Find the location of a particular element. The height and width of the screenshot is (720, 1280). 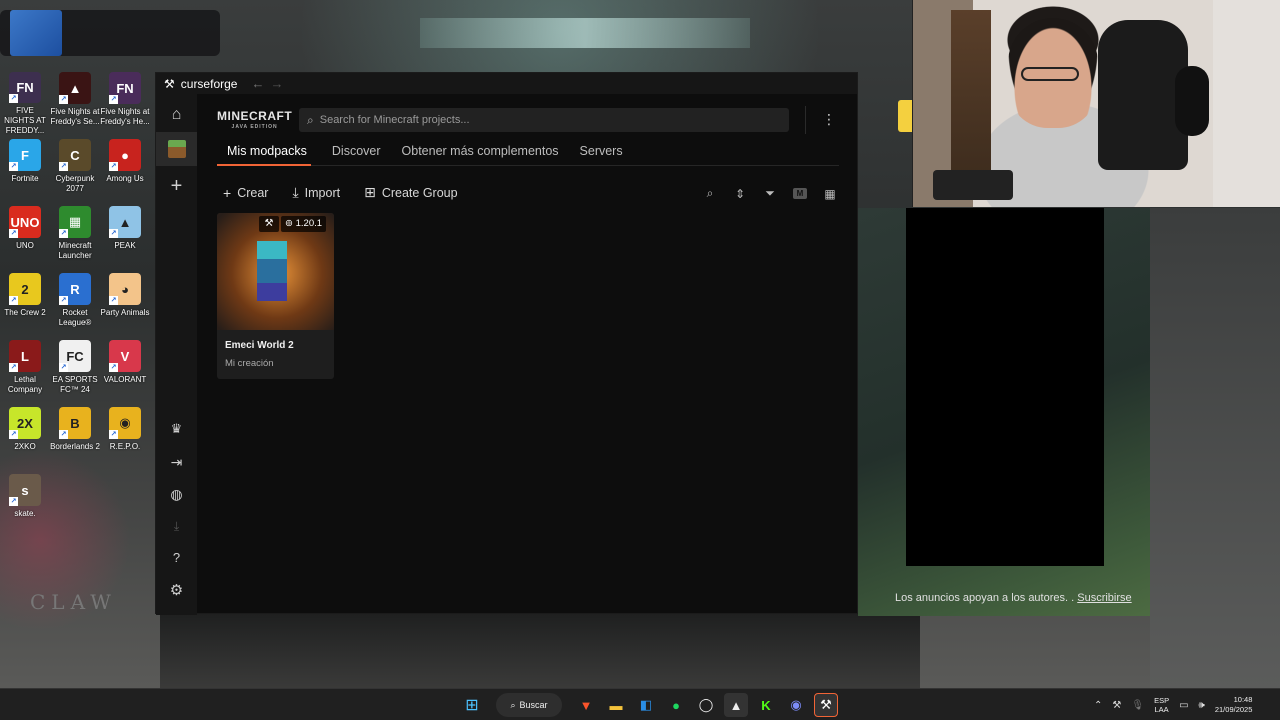

desktop-icon: ▦ ↗ Minecraft Launcher is located at coordinates (75, 235).